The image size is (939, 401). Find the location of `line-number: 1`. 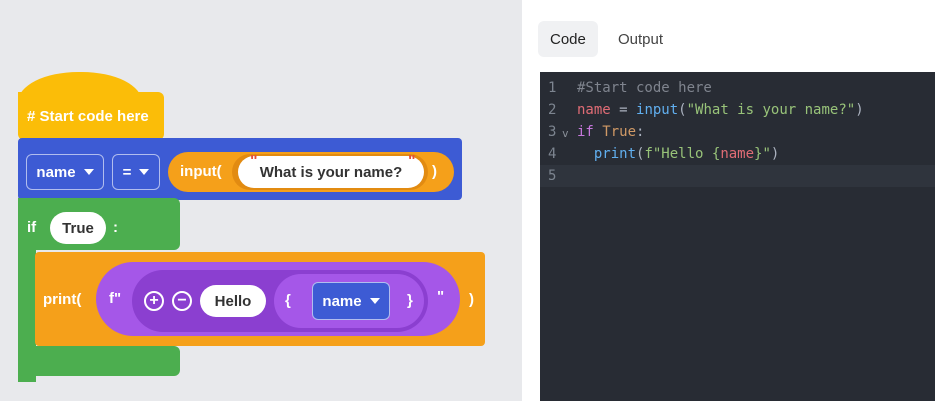

line-number: 1 is located at coordinates (552, 88).